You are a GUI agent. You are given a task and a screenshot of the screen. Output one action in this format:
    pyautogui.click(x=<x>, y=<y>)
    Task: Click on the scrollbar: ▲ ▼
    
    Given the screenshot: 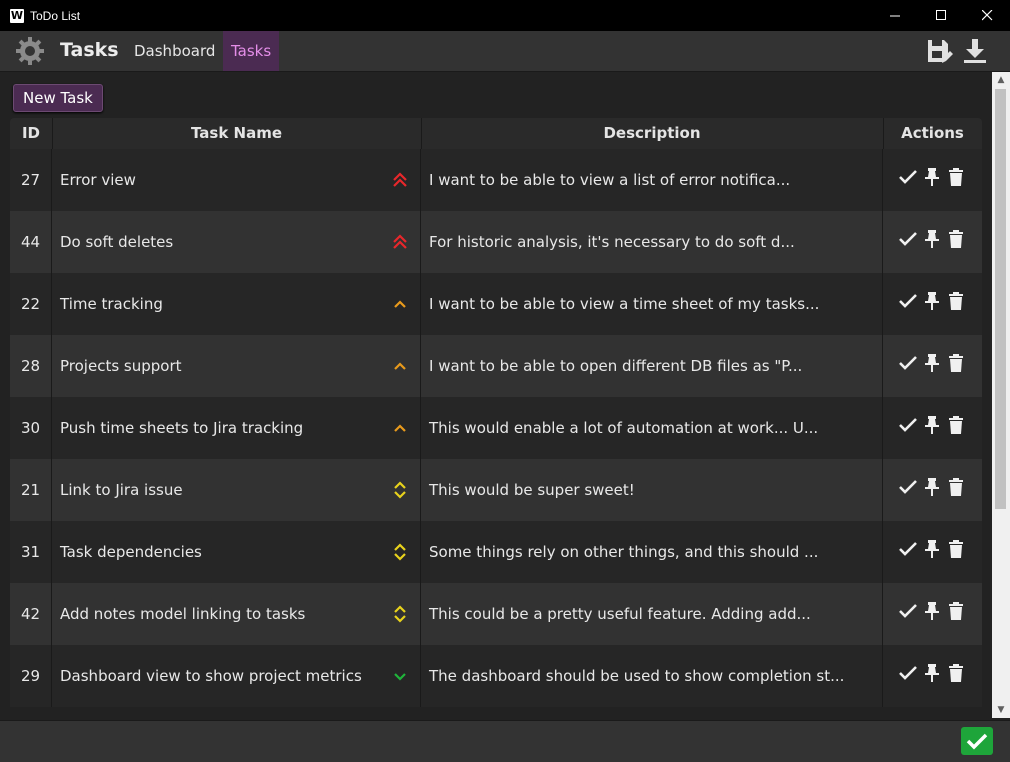 What is the action you would take?
    pyautogui.click(x=1001, y=395)
    